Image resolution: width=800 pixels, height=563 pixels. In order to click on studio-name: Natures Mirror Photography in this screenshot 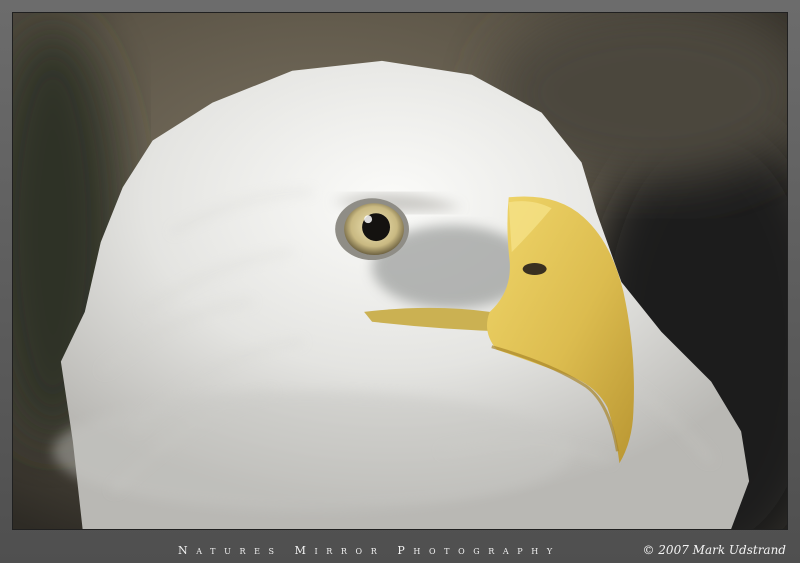, I will do `click(369, 550)`.